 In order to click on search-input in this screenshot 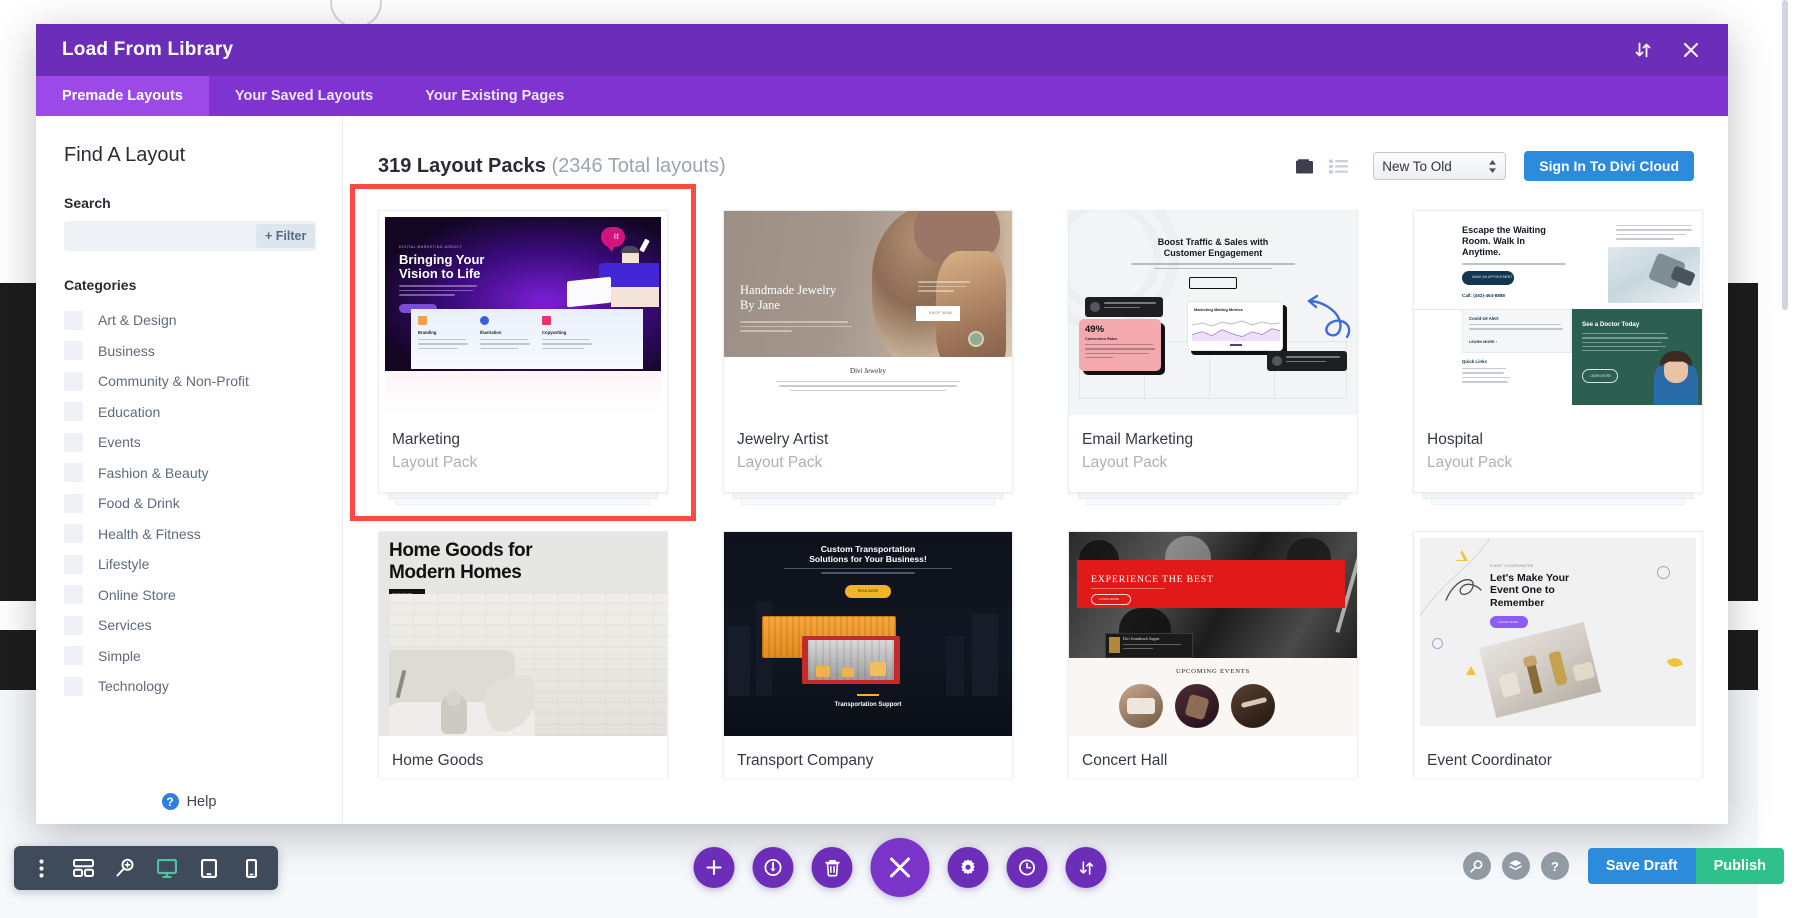, I will do `click(160, 236)`.